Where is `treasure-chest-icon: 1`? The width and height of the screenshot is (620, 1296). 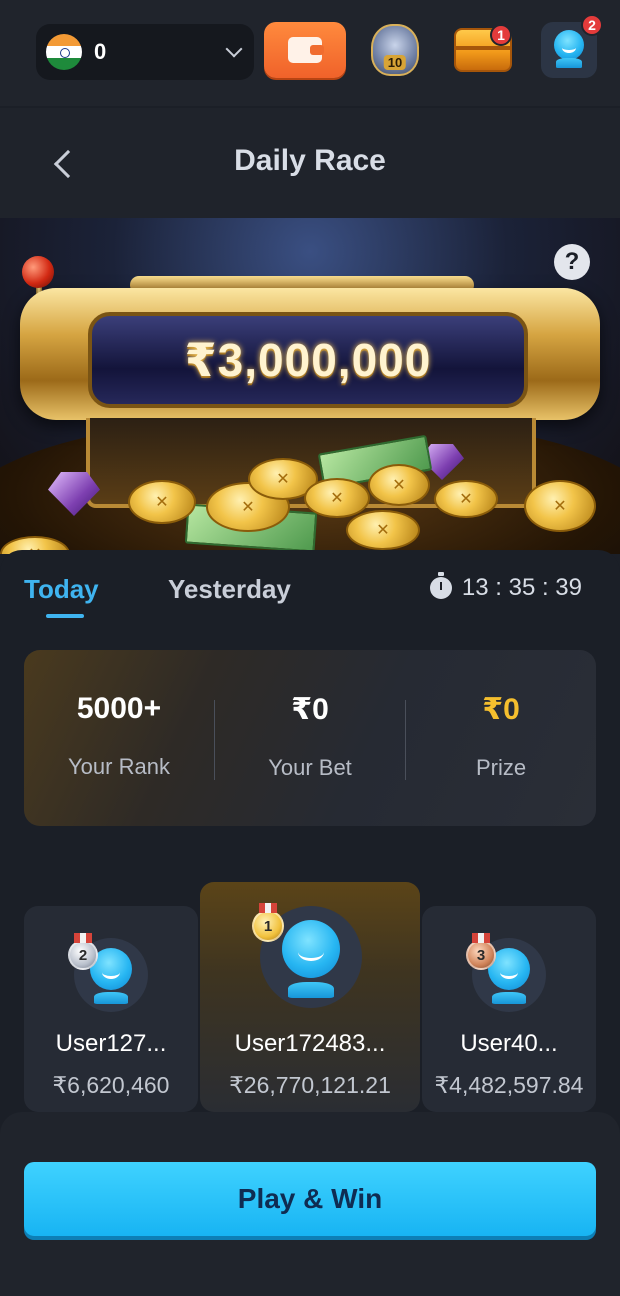 treasure-chest-icon: 1 is located at coordinates (483, 48).